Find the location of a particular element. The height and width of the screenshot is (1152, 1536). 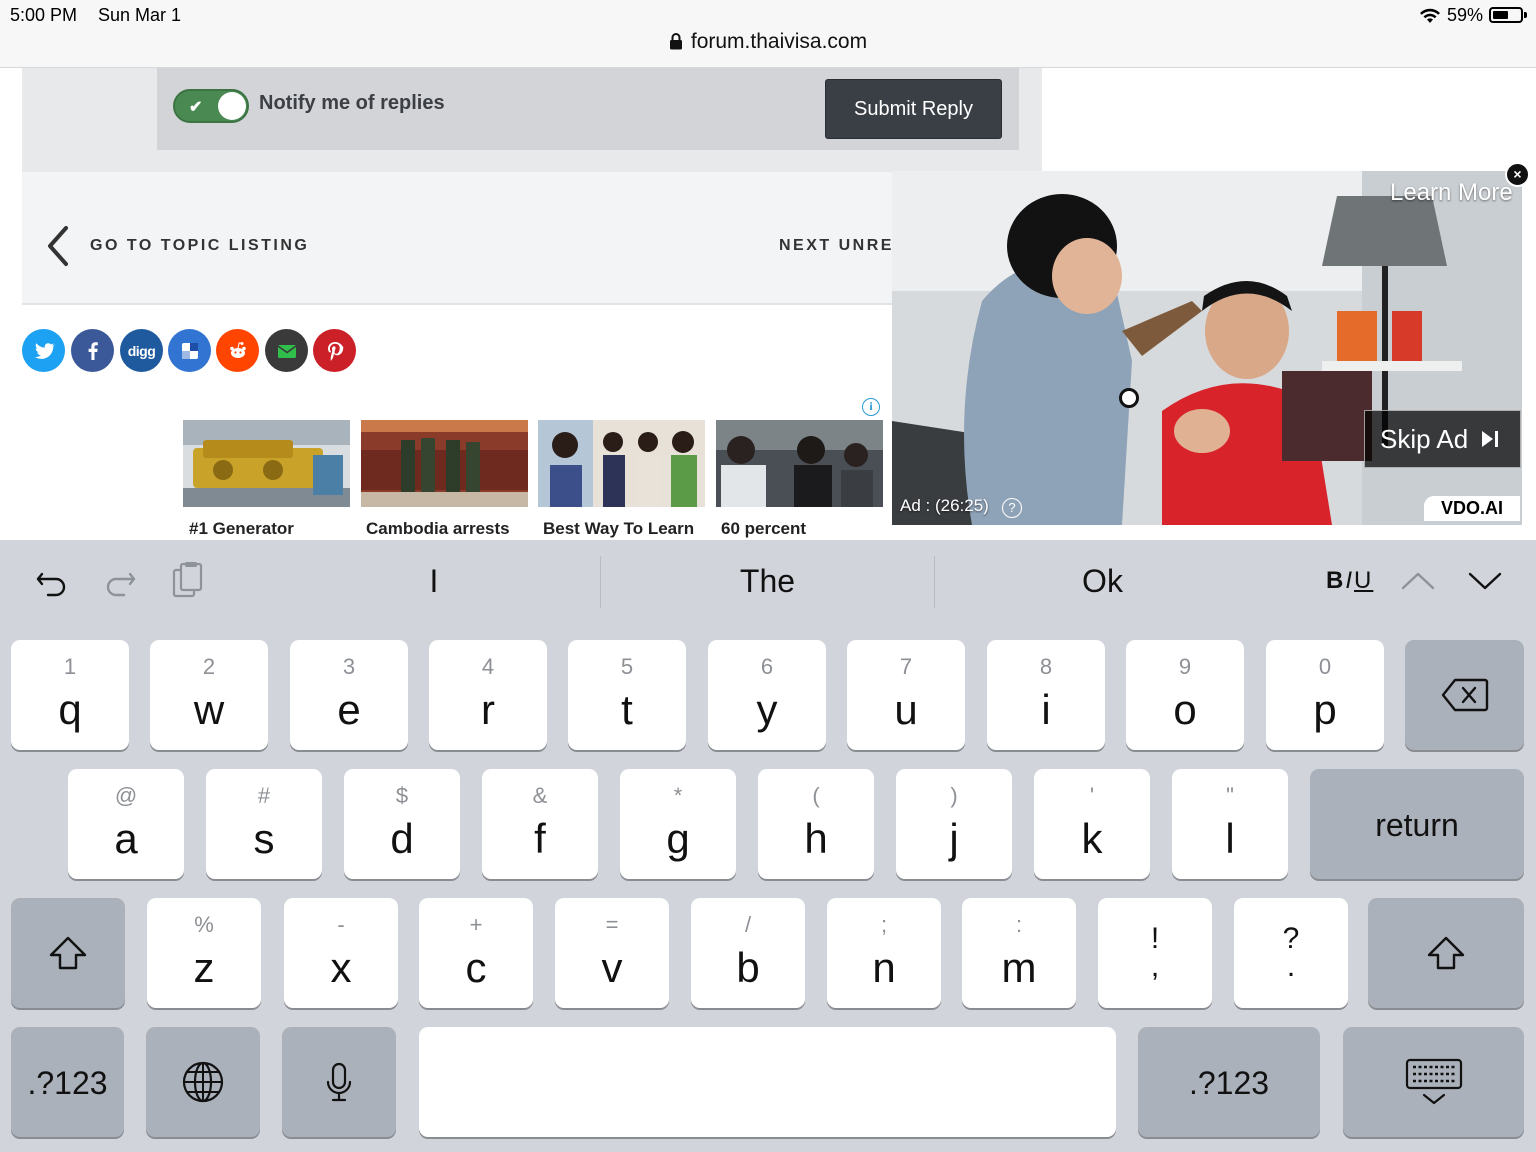

key-s: # s is located at coordinates (264, 824).